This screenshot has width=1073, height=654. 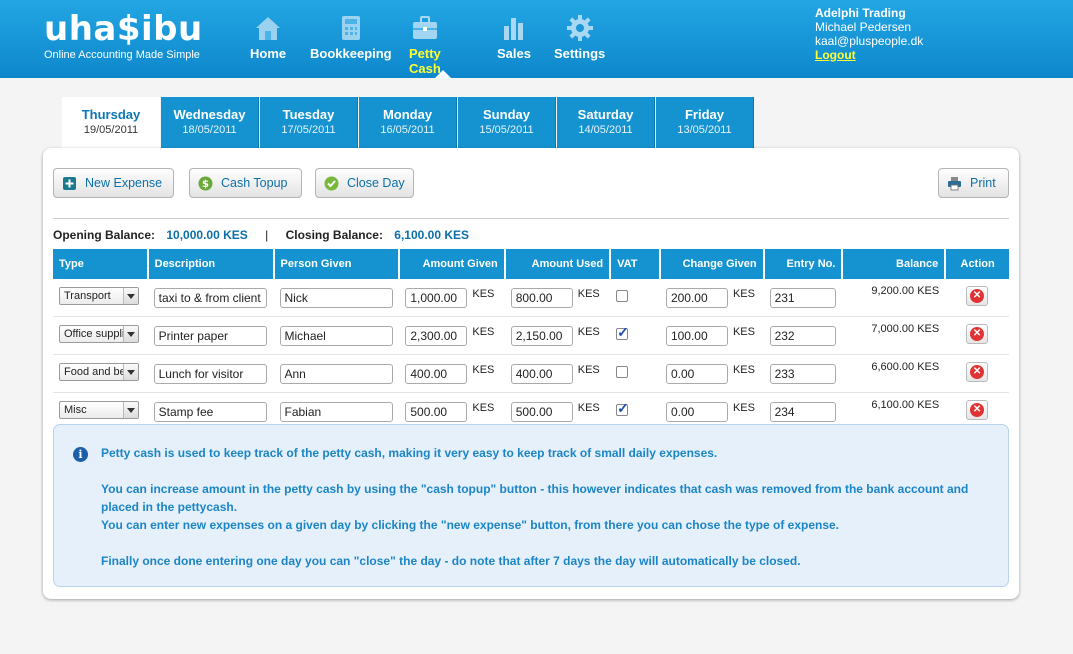 What do you see at coordinates (336, 297) in the screenshot?
I see `person-given-input: Nick` at bounding box center [336, 297].